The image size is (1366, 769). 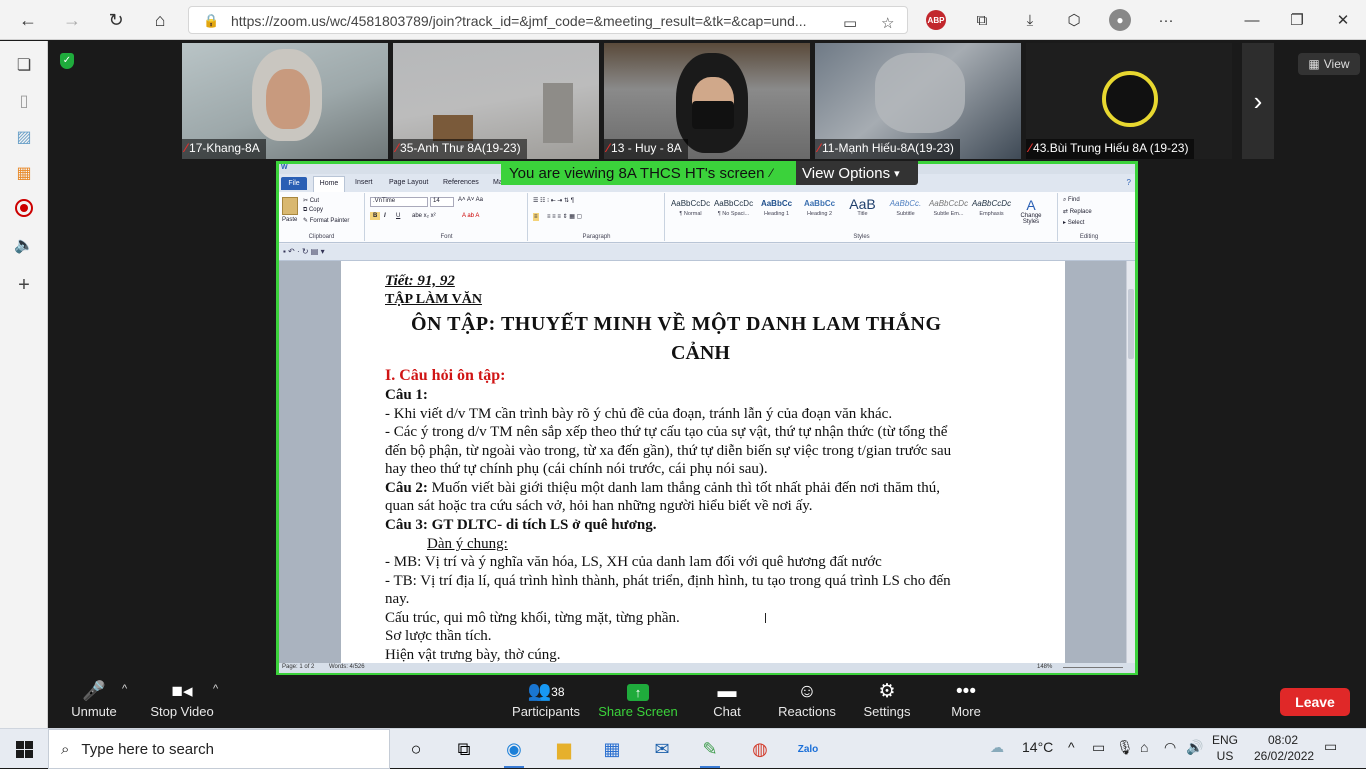 I want to click on tab-file: File, so click(x=294, y=183).